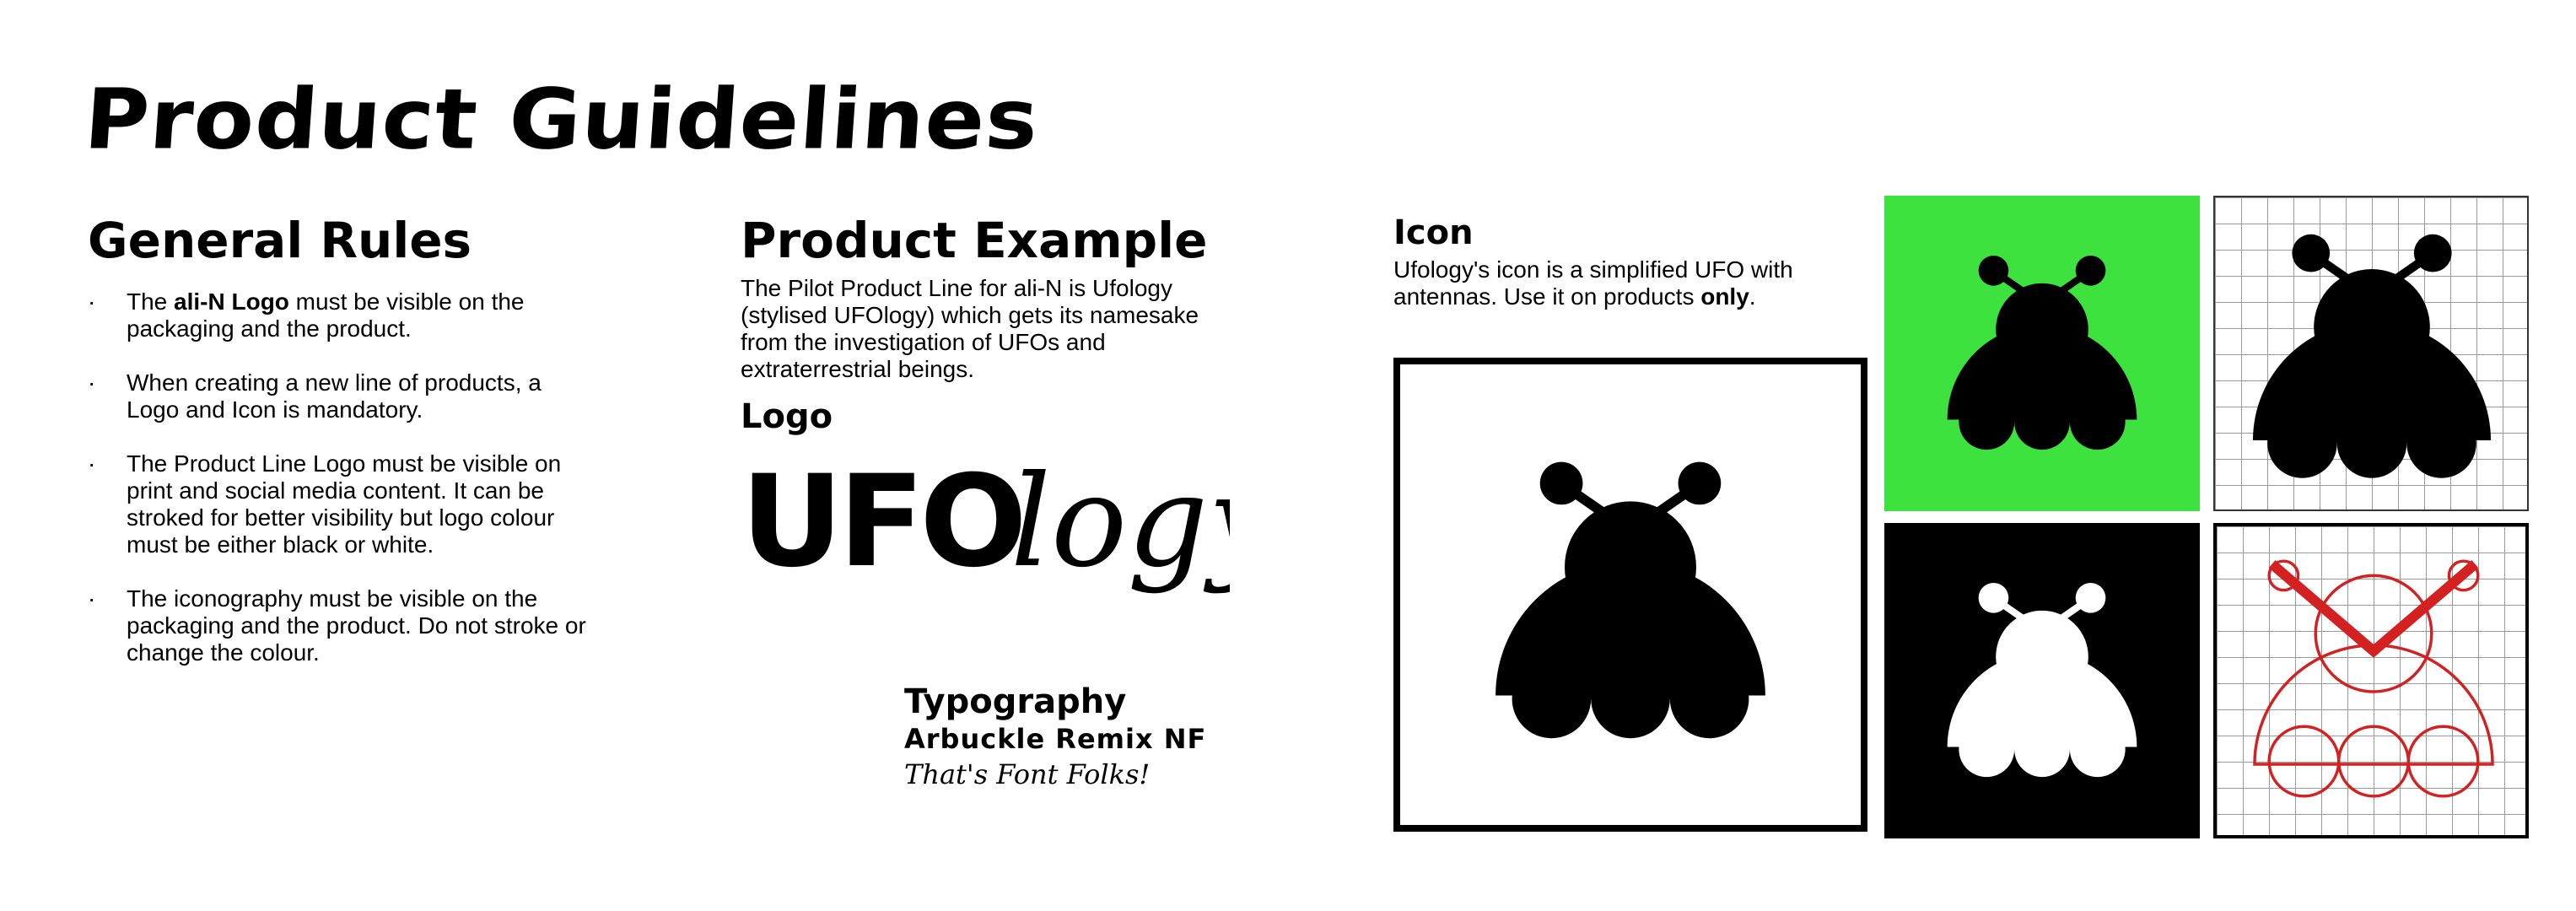 The image size is (2576, 911). What do you see at coordinates (787, 416) in the screenshot?
I see `logo-heading: Logo` at bounding box center [787, 416].